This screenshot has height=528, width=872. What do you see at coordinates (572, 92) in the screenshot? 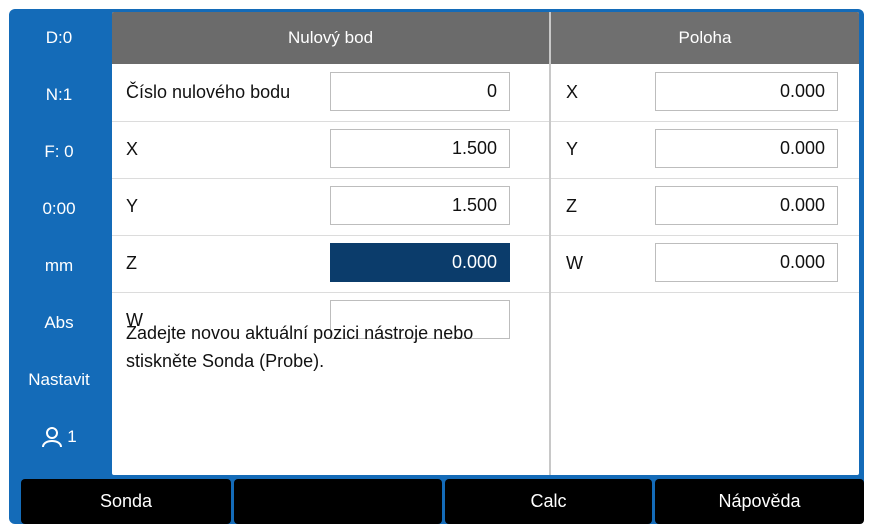
I see `position-x-label: X` at bounding box center [572, 92].